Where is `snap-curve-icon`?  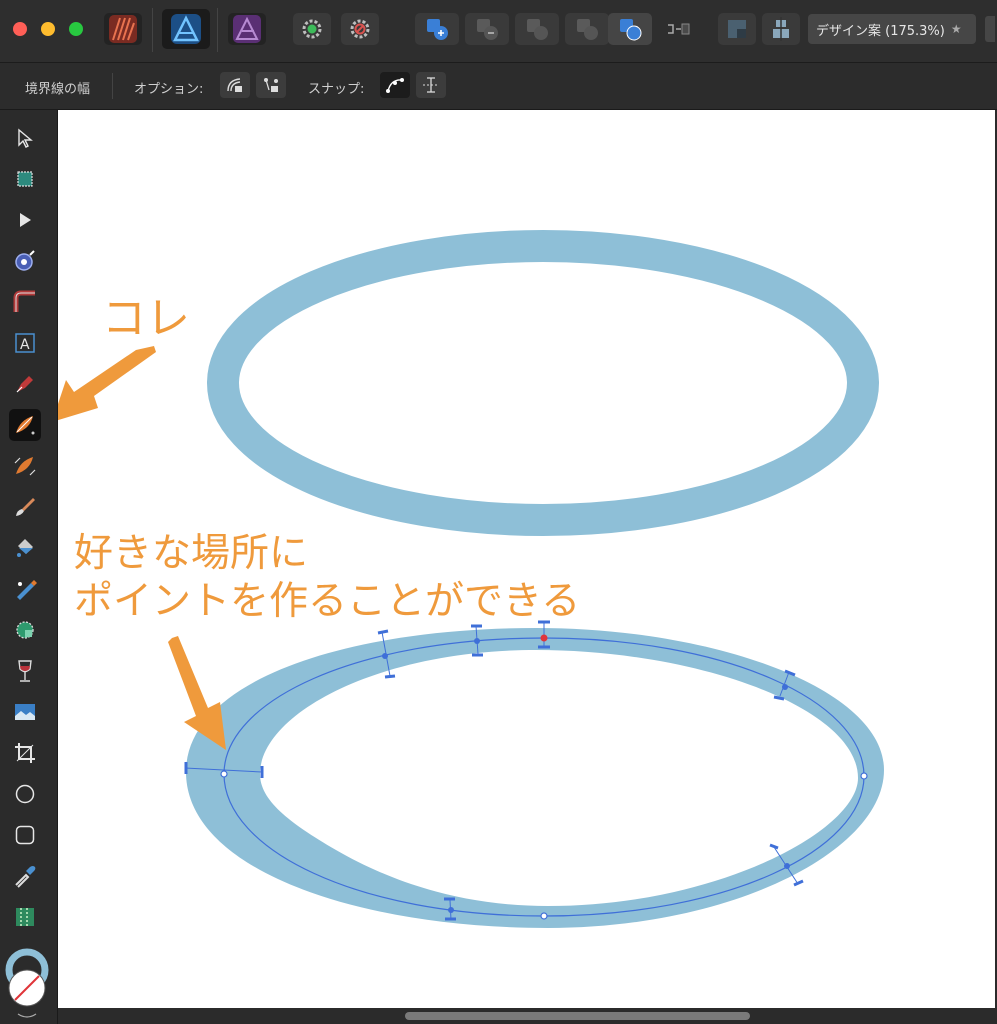
snap-curve-icon is located at coordinates (395, 85).